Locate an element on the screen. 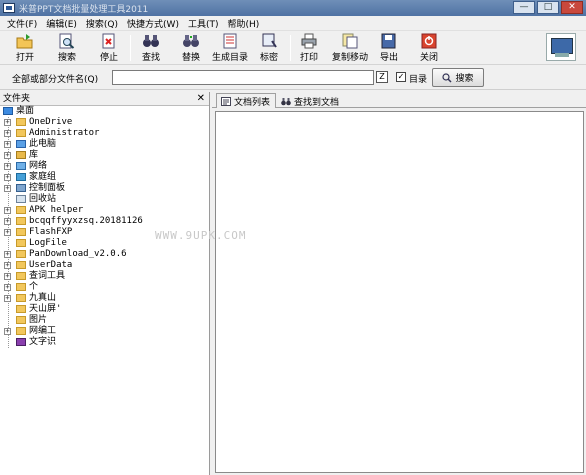 This screenshot has width=586, height=475. tab-found-docs: 查找到文档 is located at coordinates (310, 100).